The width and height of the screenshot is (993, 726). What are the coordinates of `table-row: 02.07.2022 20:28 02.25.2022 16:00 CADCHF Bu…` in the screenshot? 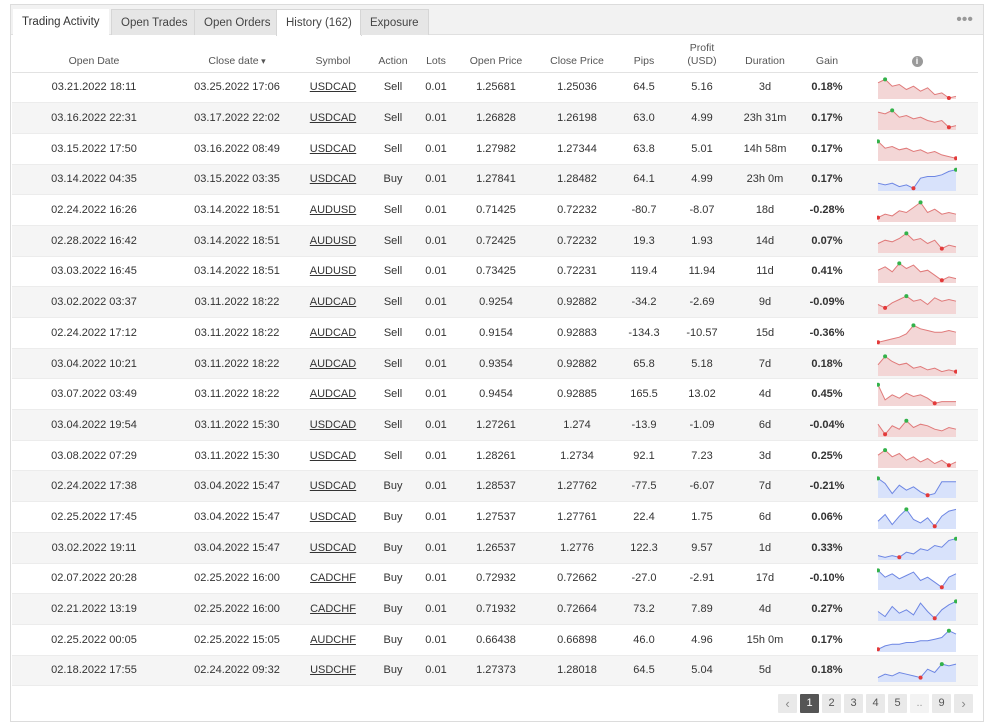 It's located at (495, 579).